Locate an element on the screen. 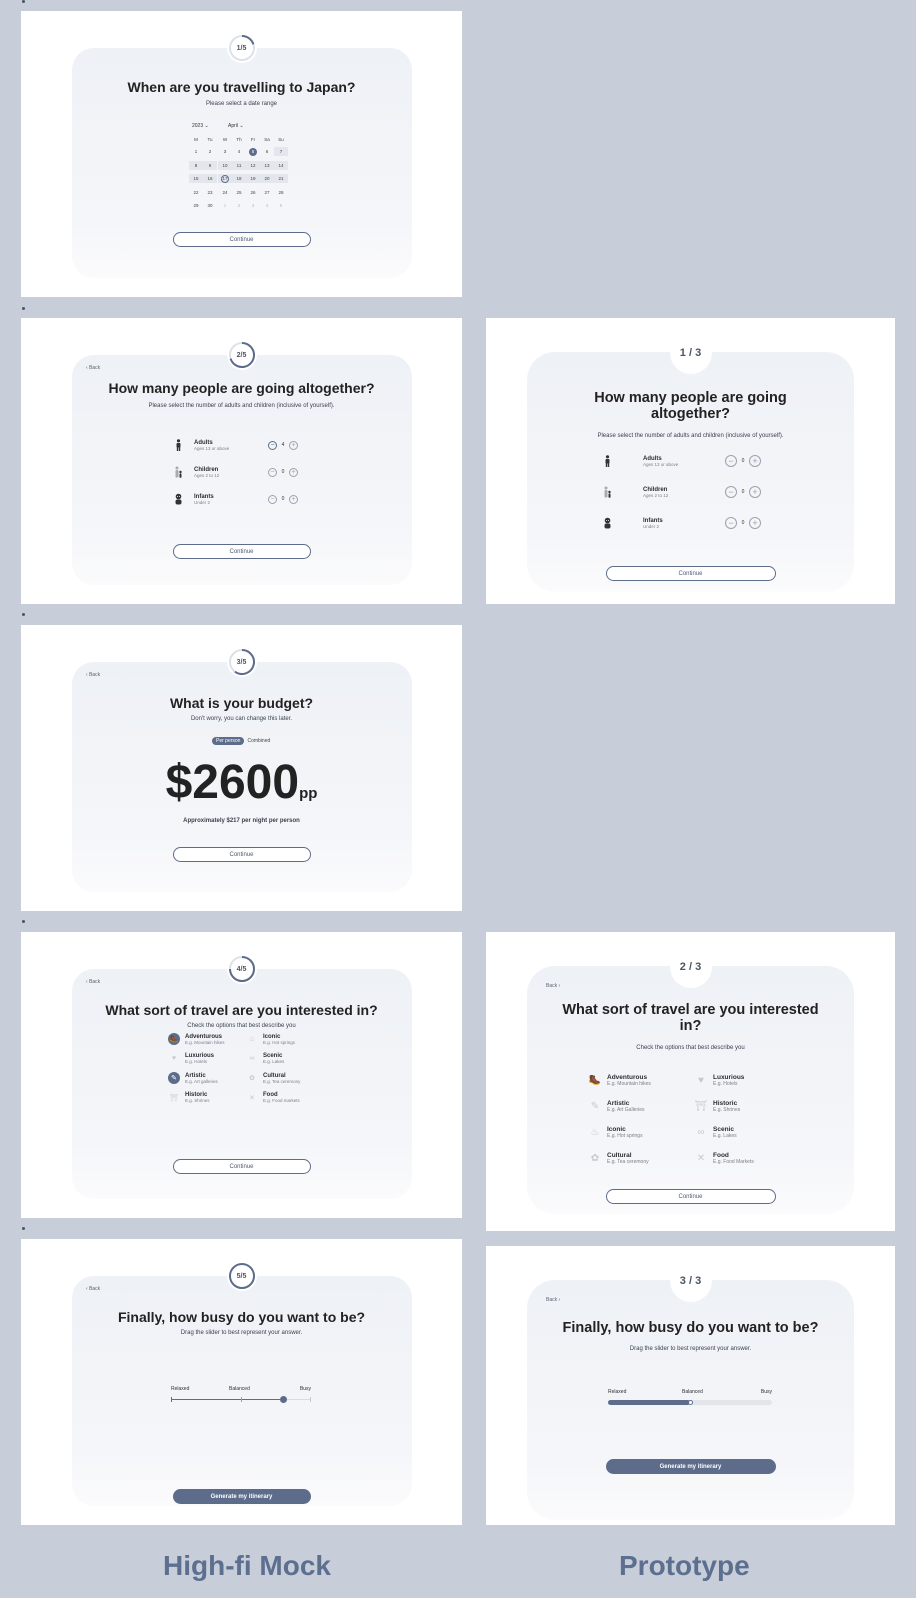 The image size is (916, 1598). calendar-day: 16 is located at coordinates (210, 179).